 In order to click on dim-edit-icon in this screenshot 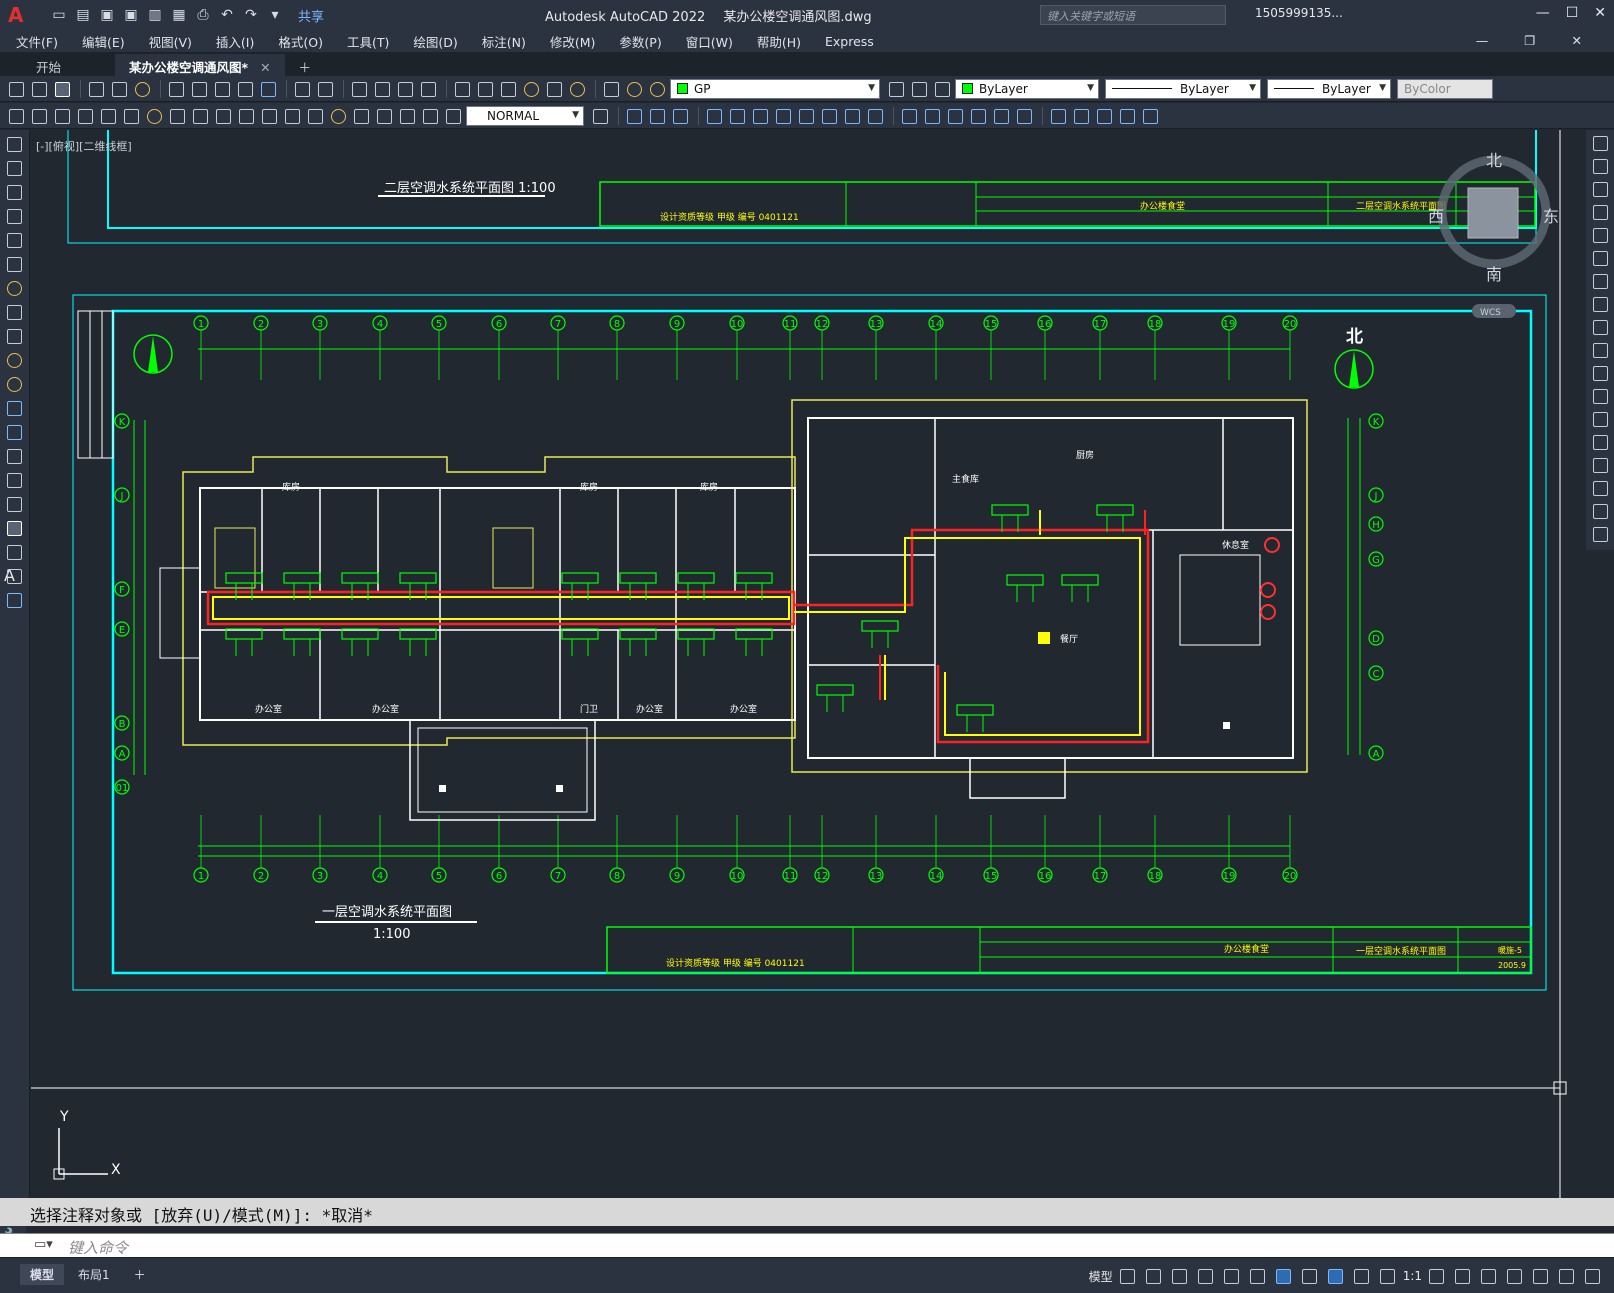, I will do `click(407, 116)`.